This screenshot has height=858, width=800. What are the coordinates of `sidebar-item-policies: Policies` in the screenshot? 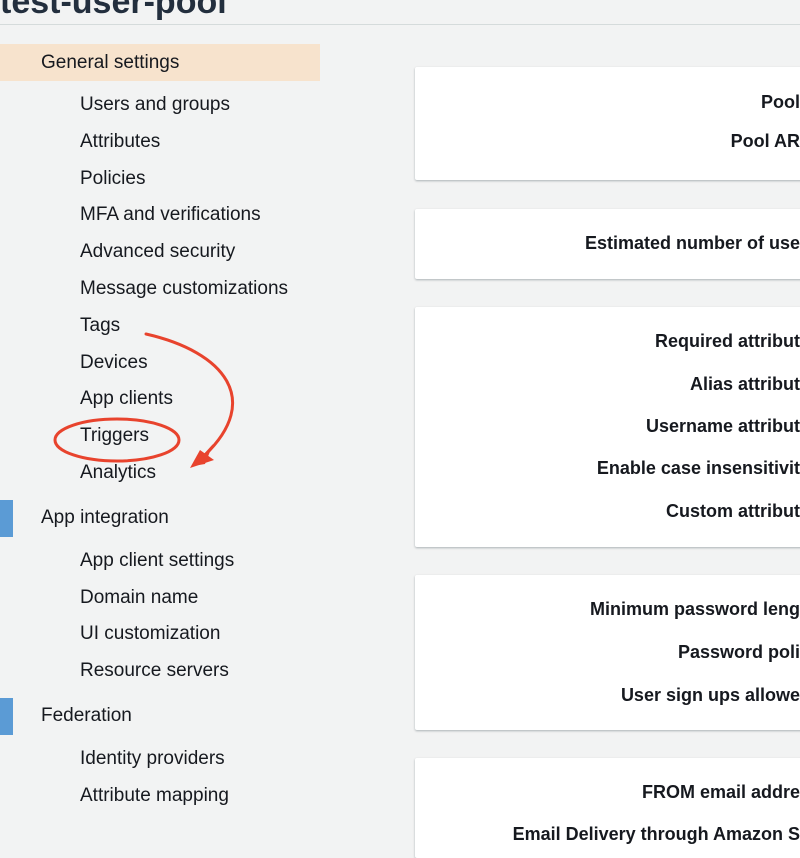 It's located at (165, 179).